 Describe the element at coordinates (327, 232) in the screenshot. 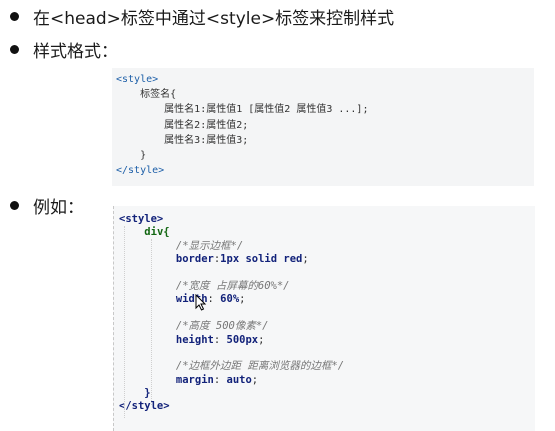

I see `code-line: div{` at that location.